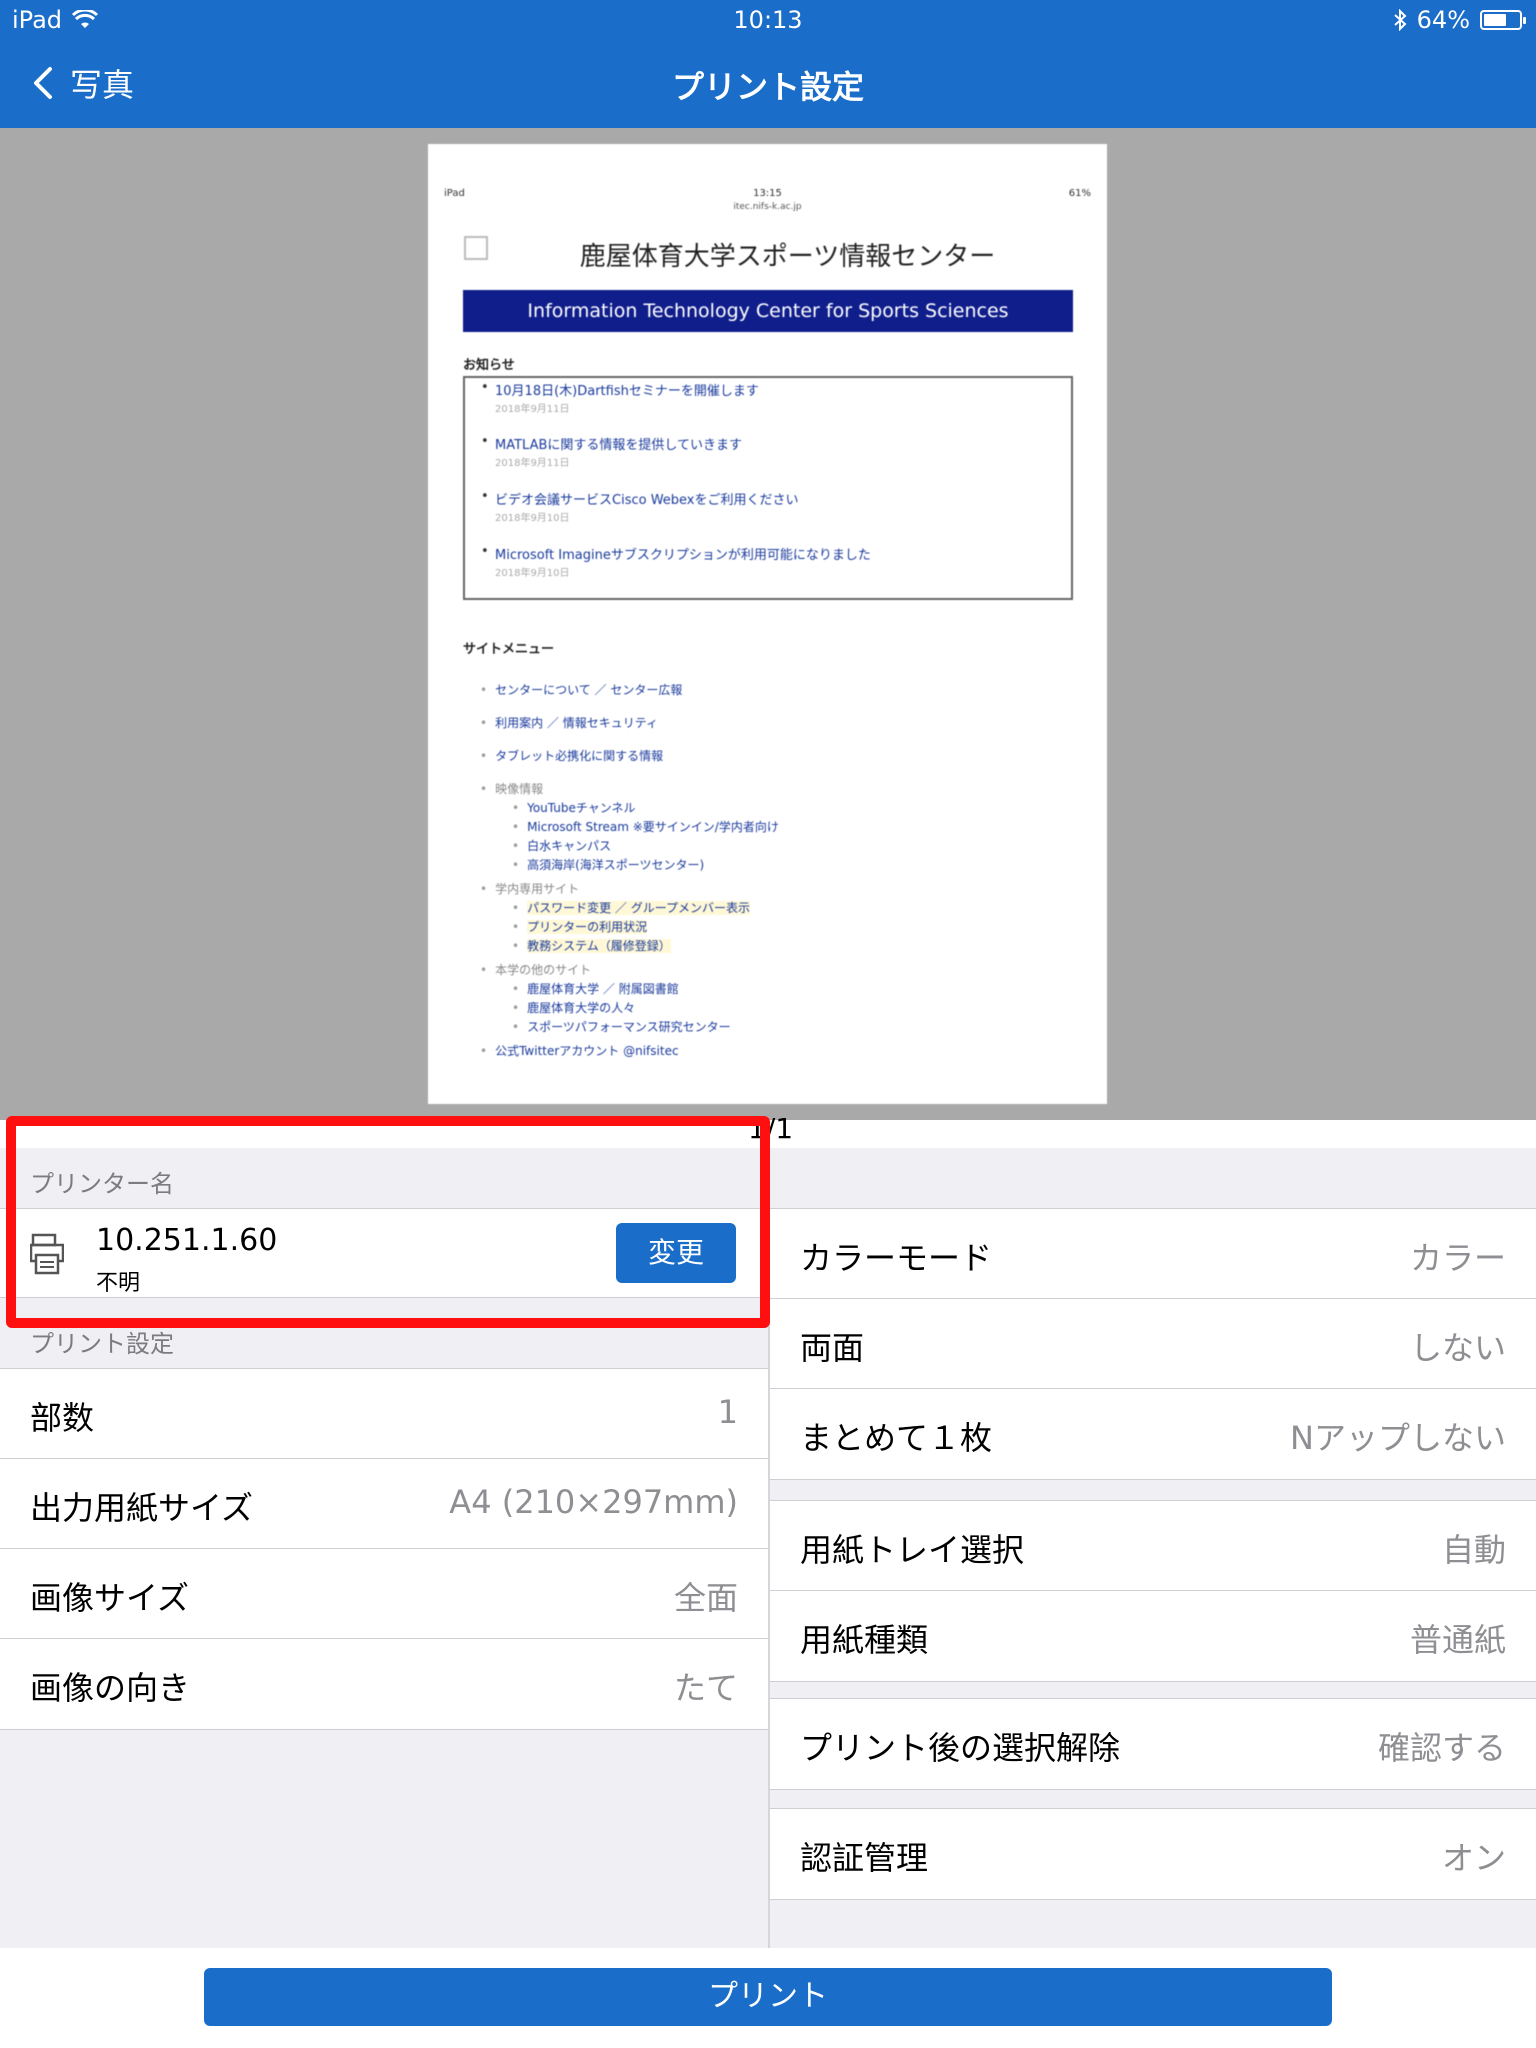  Describe the element at coordinates (593, 1502) in the screenshot. I see `setting-value: A4 (210×297mm)` at that location.